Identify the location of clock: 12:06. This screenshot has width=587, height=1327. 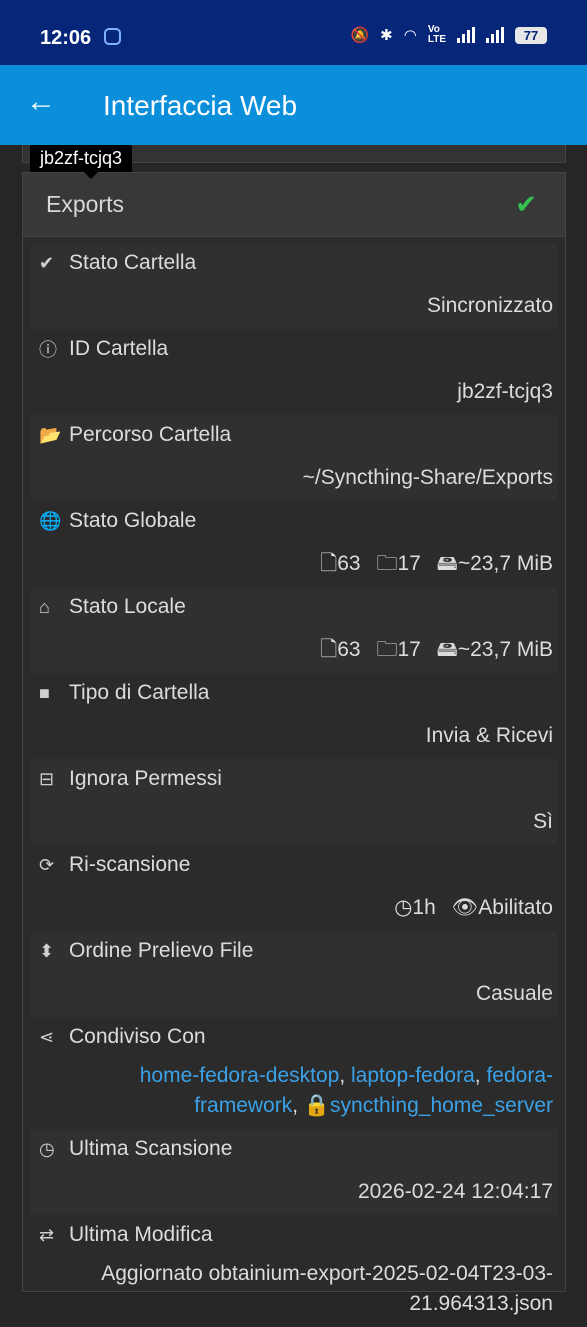
(66, 38).